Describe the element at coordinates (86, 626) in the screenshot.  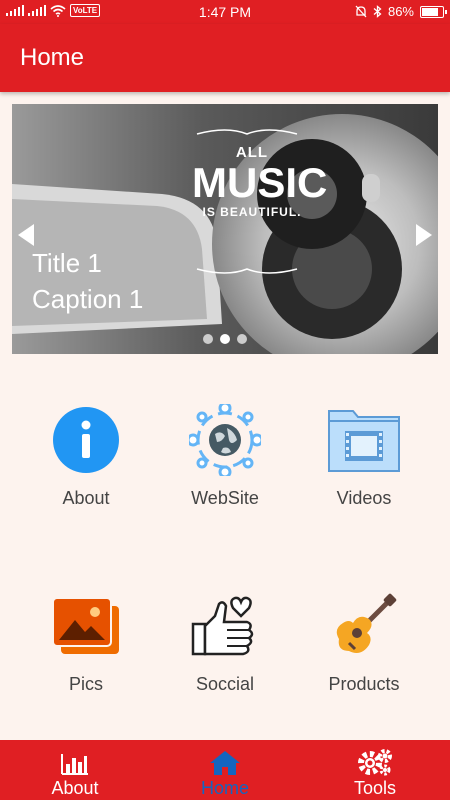
I see `pictures-icon` at that location.